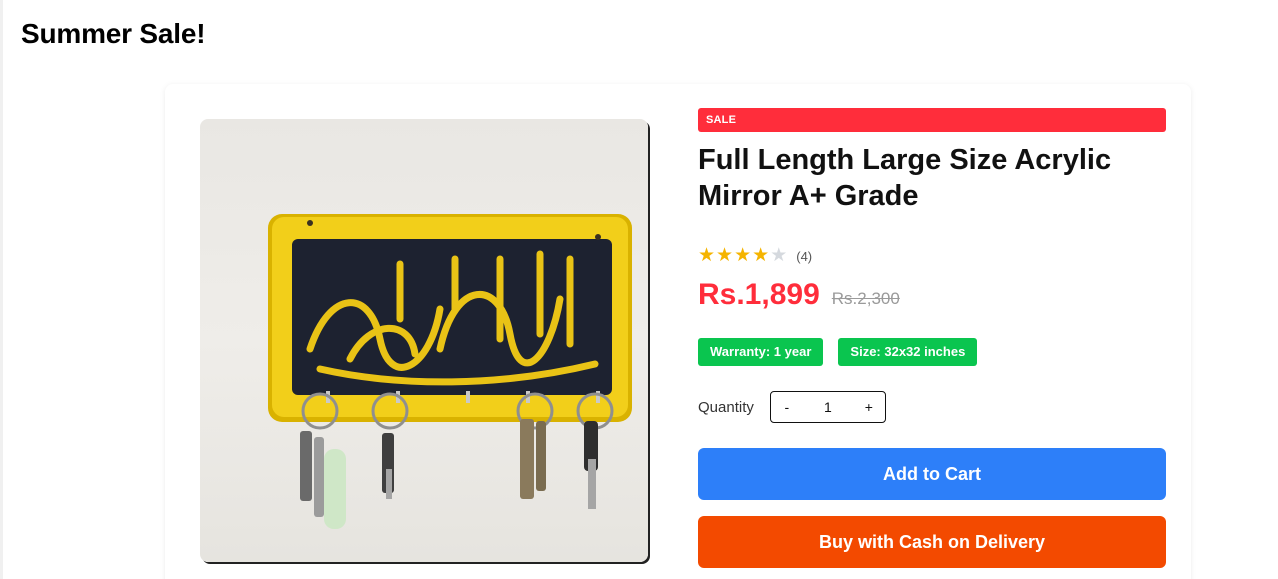 This screenshot has height=579, width=1278. Describe the element at coordinates (779, 255) in the screenshot. I see `star-empty-icon: ★` at that location.